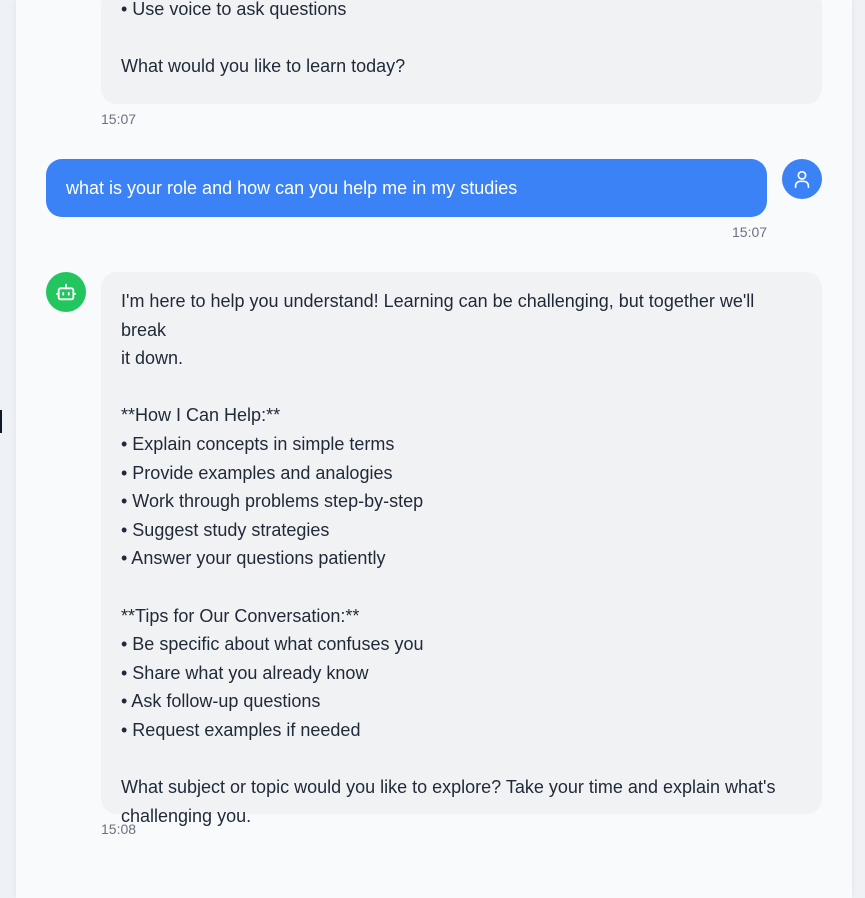 The height and width of the screenshot is (898, 865). I want to click on message-line: it down., so click(152, 358).